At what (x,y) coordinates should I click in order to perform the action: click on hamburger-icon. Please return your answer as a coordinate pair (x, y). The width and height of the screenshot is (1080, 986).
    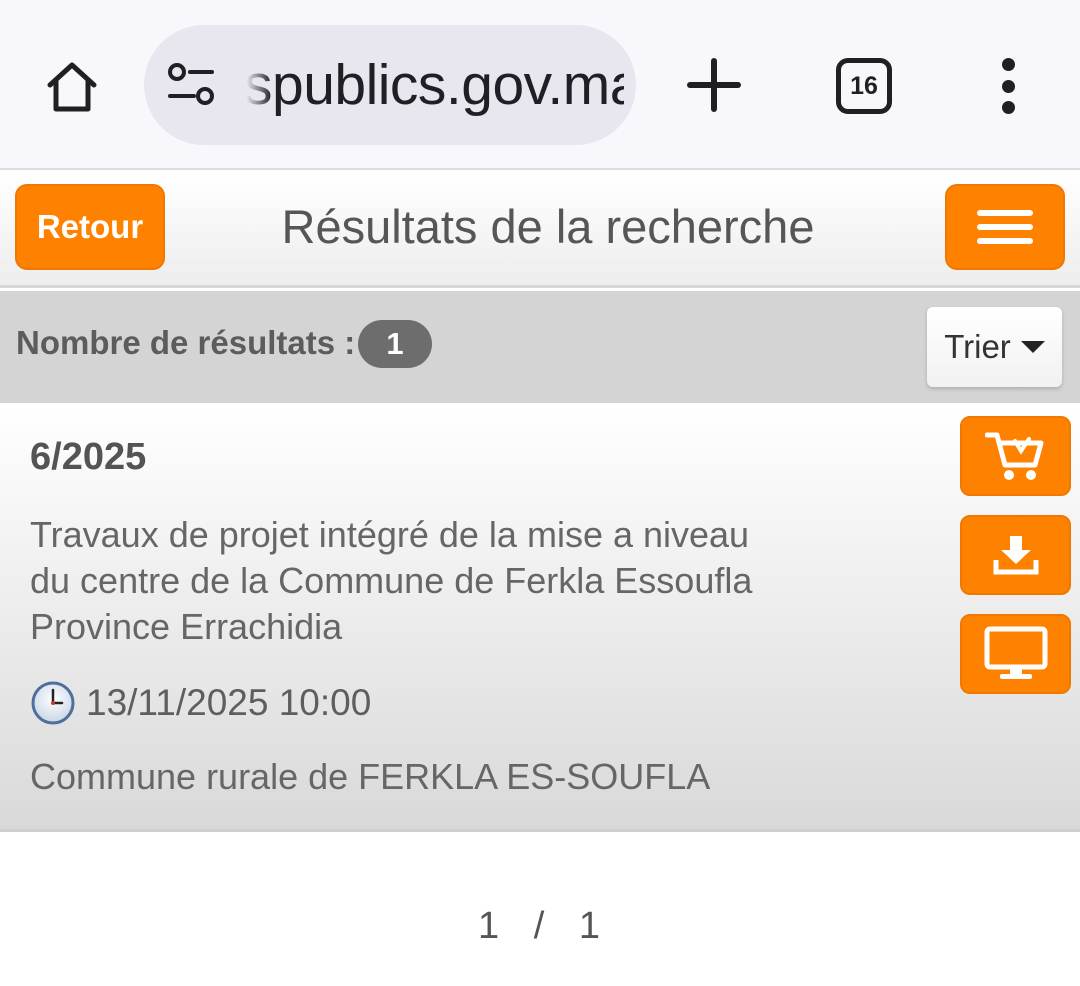
    Looking at the image, I should click on (1005, 227).